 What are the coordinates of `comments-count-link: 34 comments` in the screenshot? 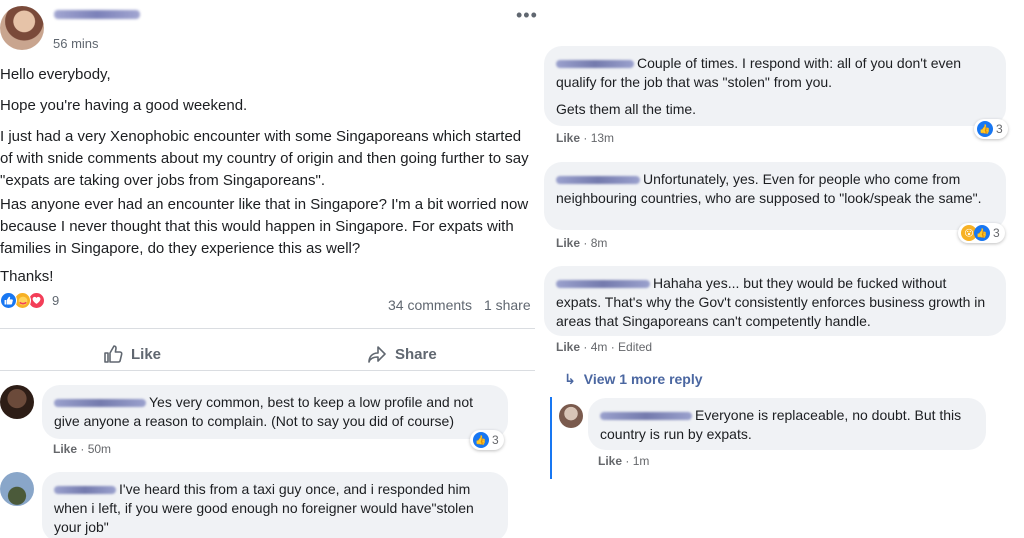 It's located at (430, 305).